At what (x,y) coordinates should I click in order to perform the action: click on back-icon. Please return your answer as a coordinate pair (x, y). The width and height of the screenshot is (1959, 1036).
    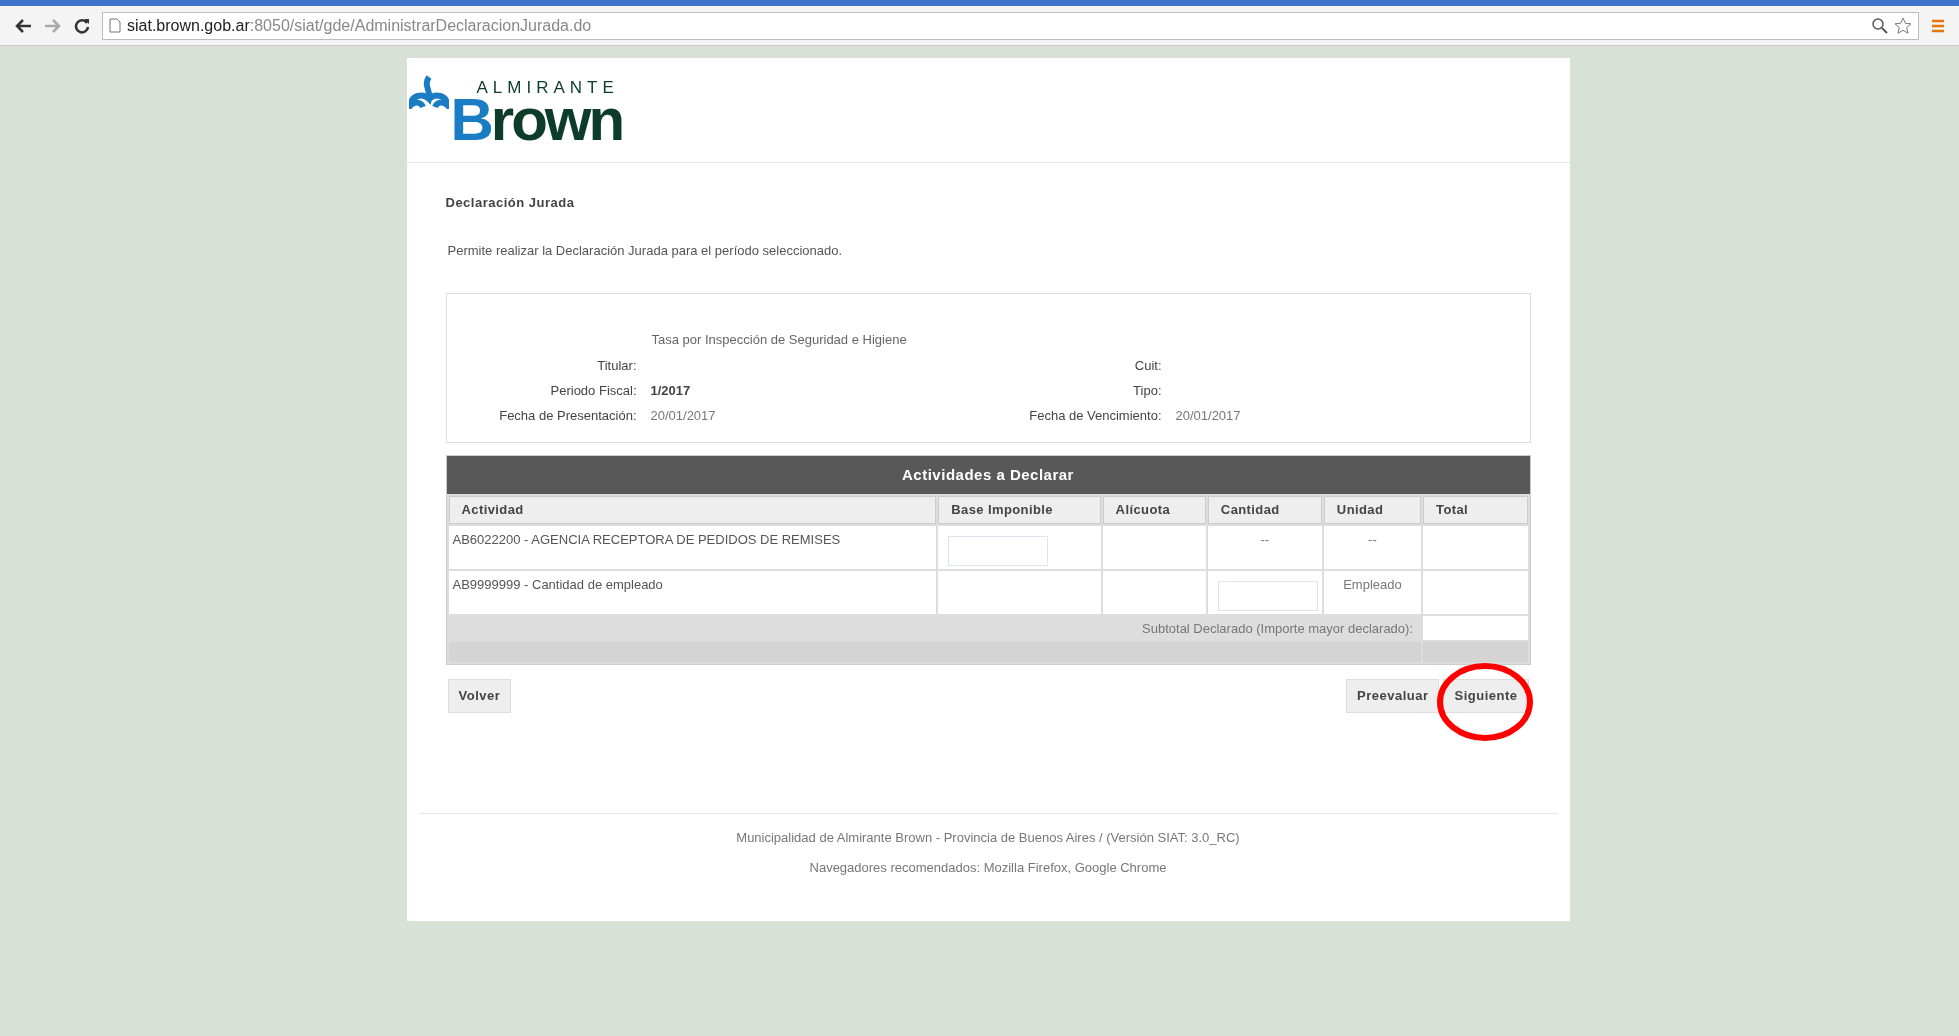
    Looking at the image, I should click on (23, 25).